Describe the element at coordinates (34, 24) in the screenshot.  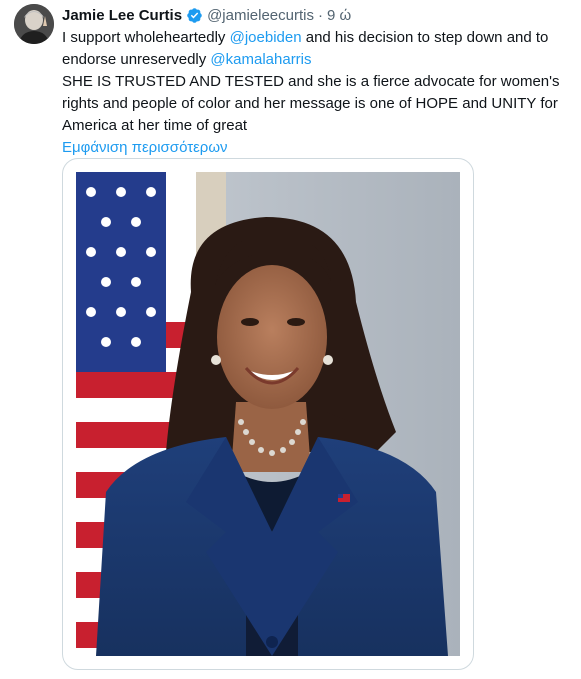
I see `avatar` at that location.